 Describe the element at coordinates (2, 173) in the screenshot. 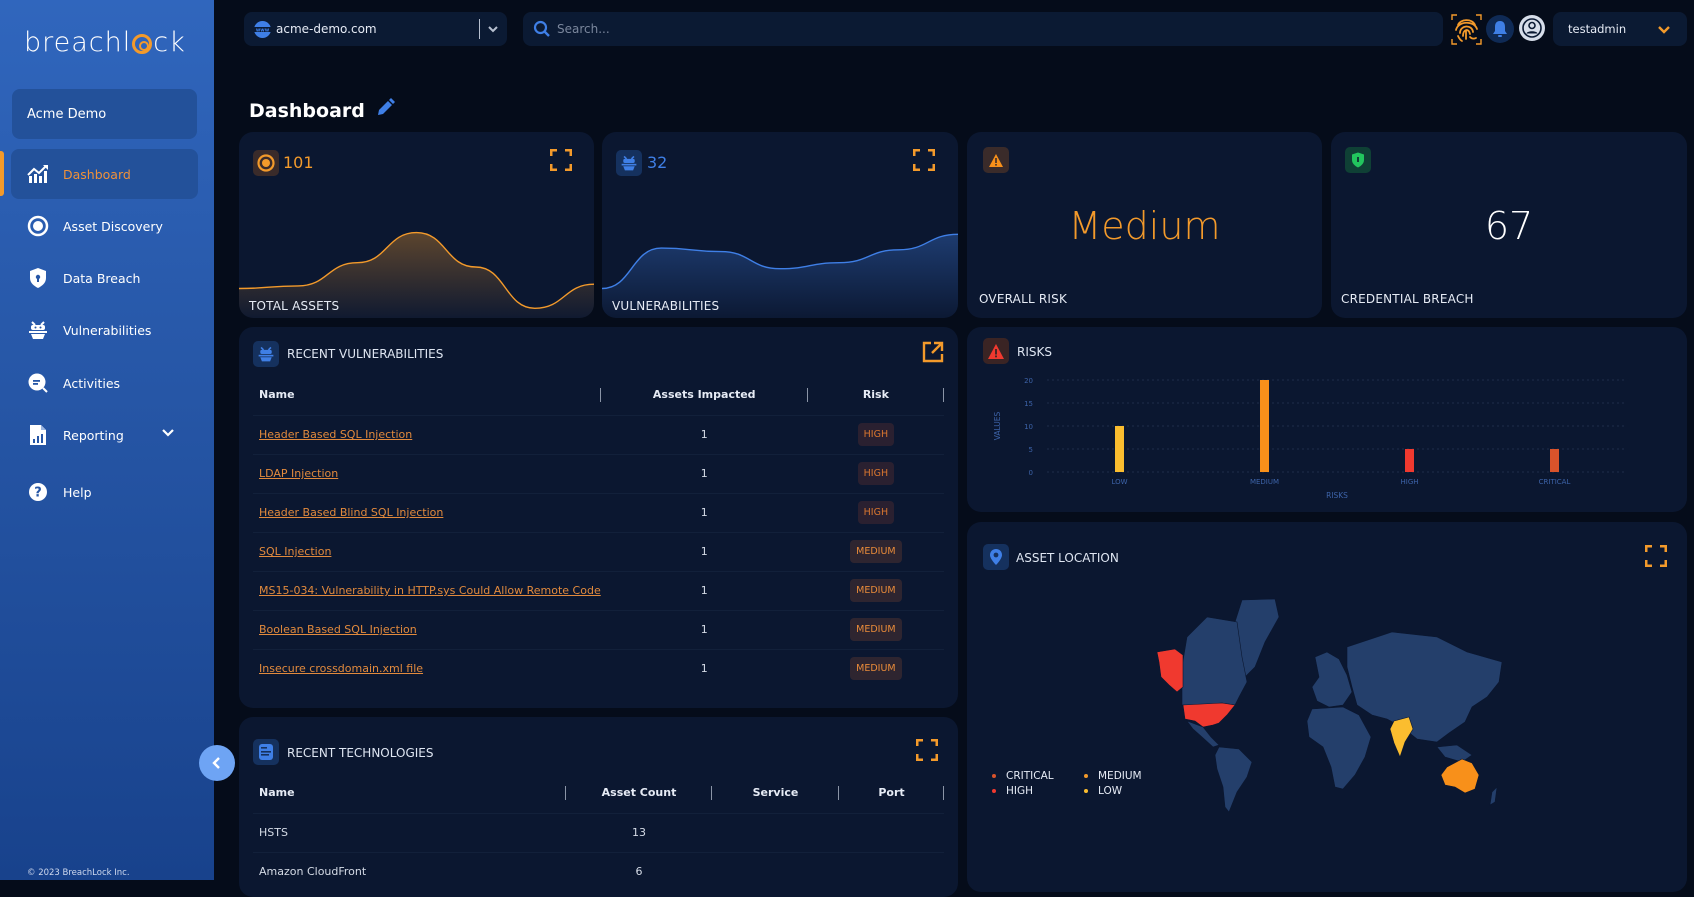

I see `active-nav-indicator` at that location.